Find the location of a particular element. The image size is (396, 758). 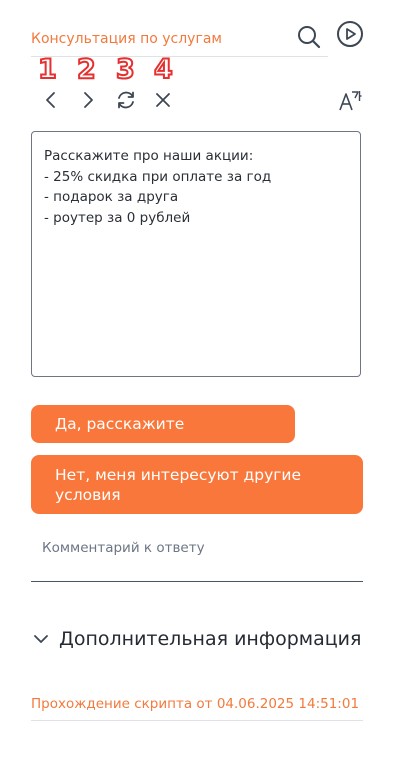

close-icon is located at coordinates (163, 100).